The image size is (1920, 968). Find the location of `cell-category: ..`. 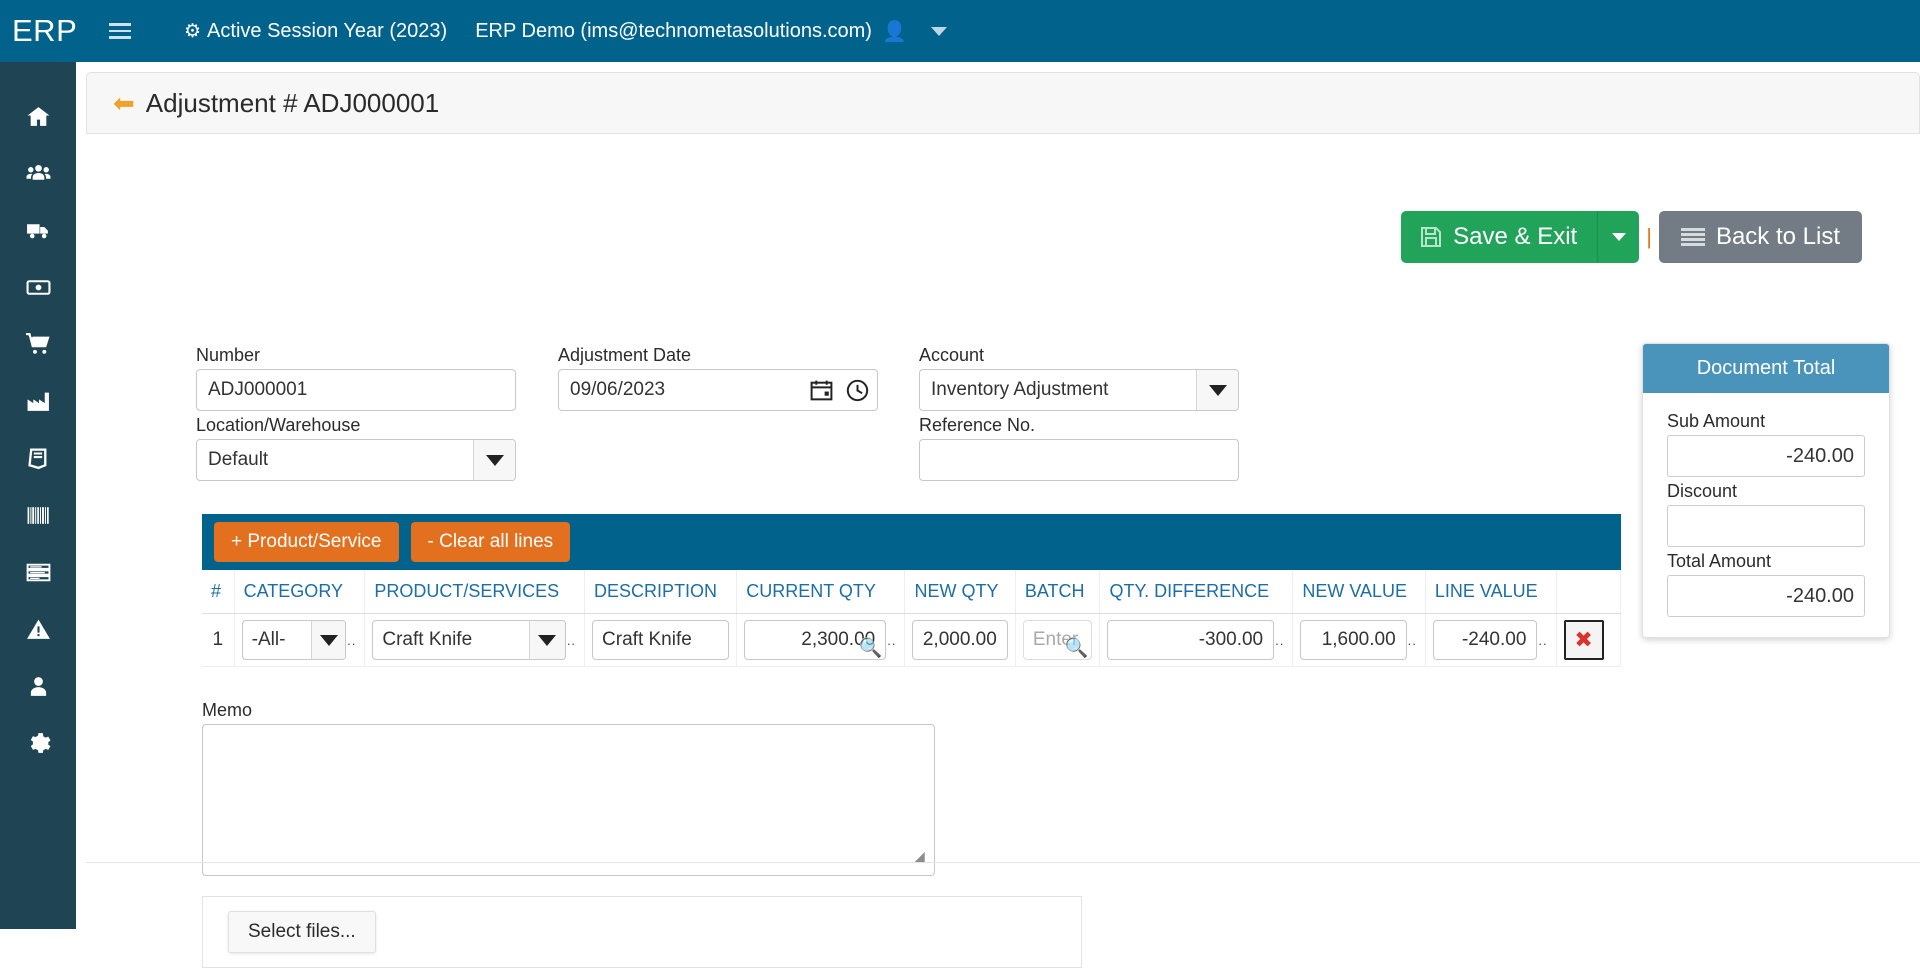

cell-category: .. is located at coordinates (300, 640).